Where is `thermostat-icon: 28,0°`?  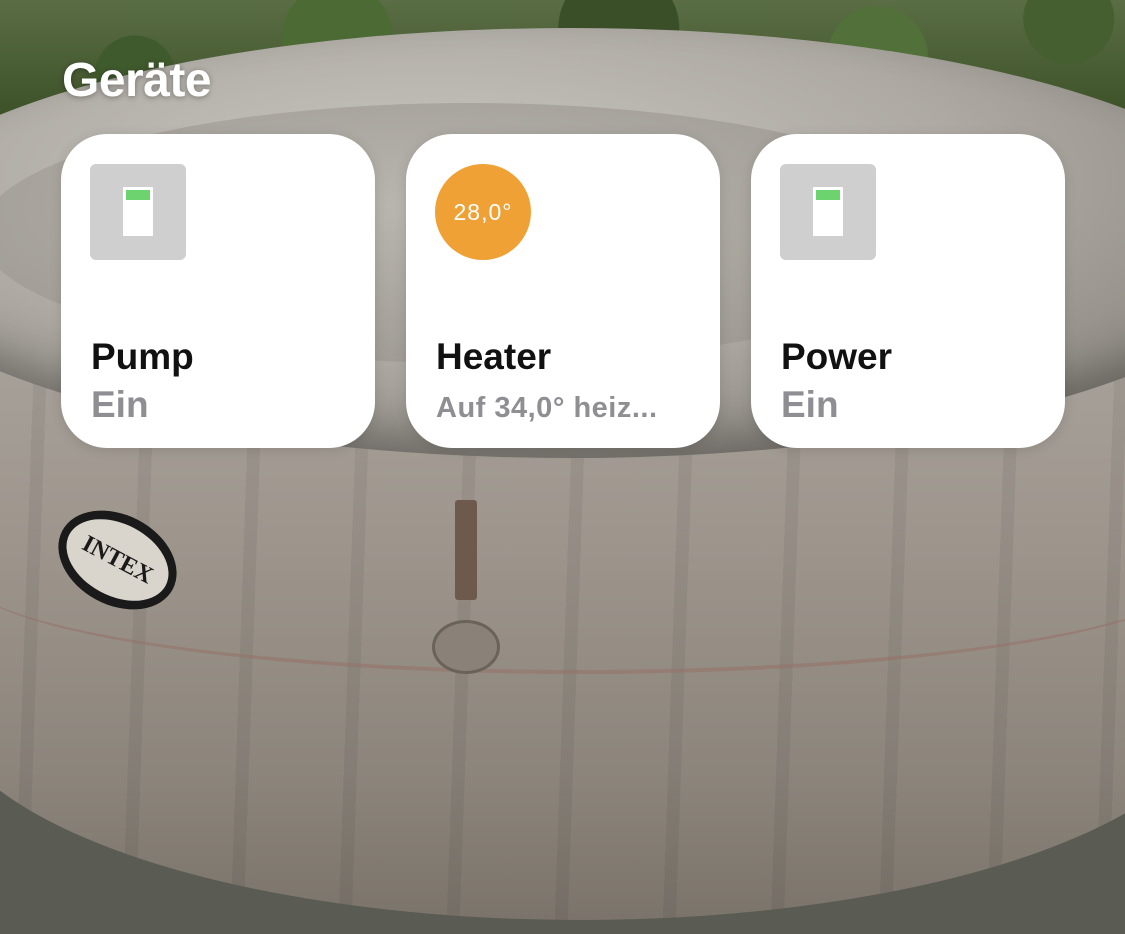 thermostat-icon: 28,0° is located at coordinates (483, 212).